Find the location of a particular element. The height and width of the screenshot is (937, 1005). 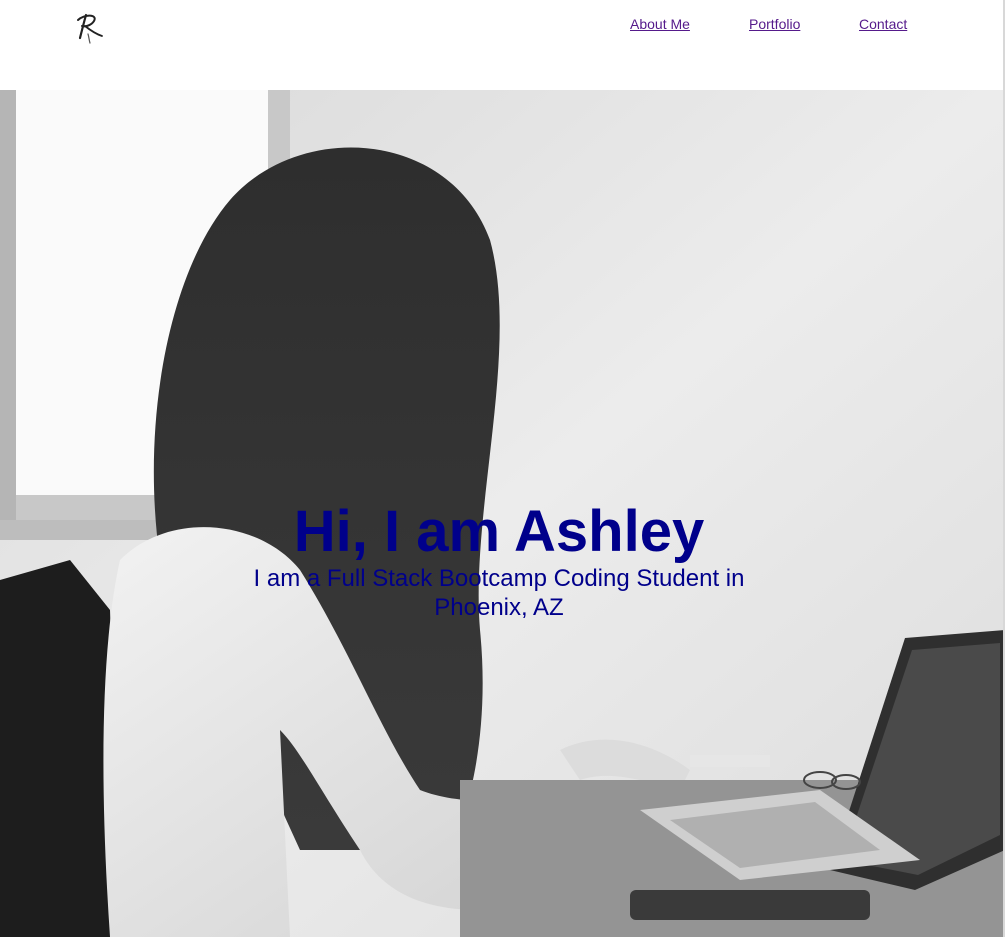

main-nav: About Me Portfolio Contact is located at coordinates (502, 26).